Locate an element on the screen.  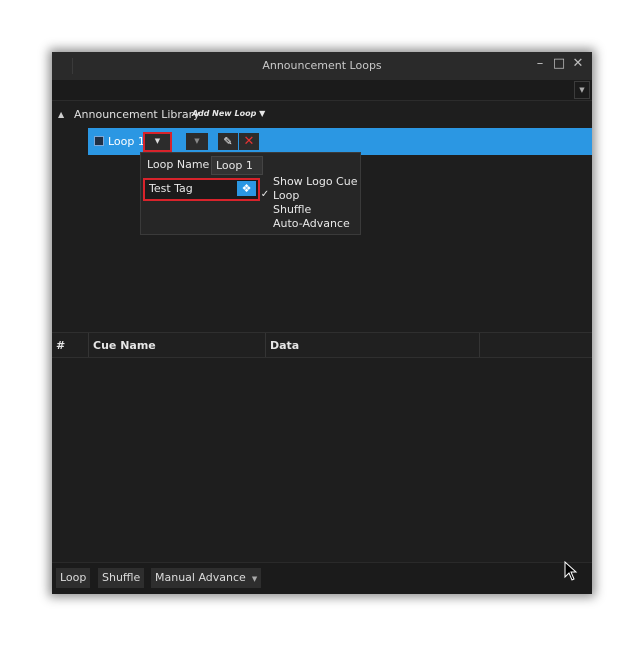
option-auto-advance: Auto-Advance is located at coordinates (309, 224).